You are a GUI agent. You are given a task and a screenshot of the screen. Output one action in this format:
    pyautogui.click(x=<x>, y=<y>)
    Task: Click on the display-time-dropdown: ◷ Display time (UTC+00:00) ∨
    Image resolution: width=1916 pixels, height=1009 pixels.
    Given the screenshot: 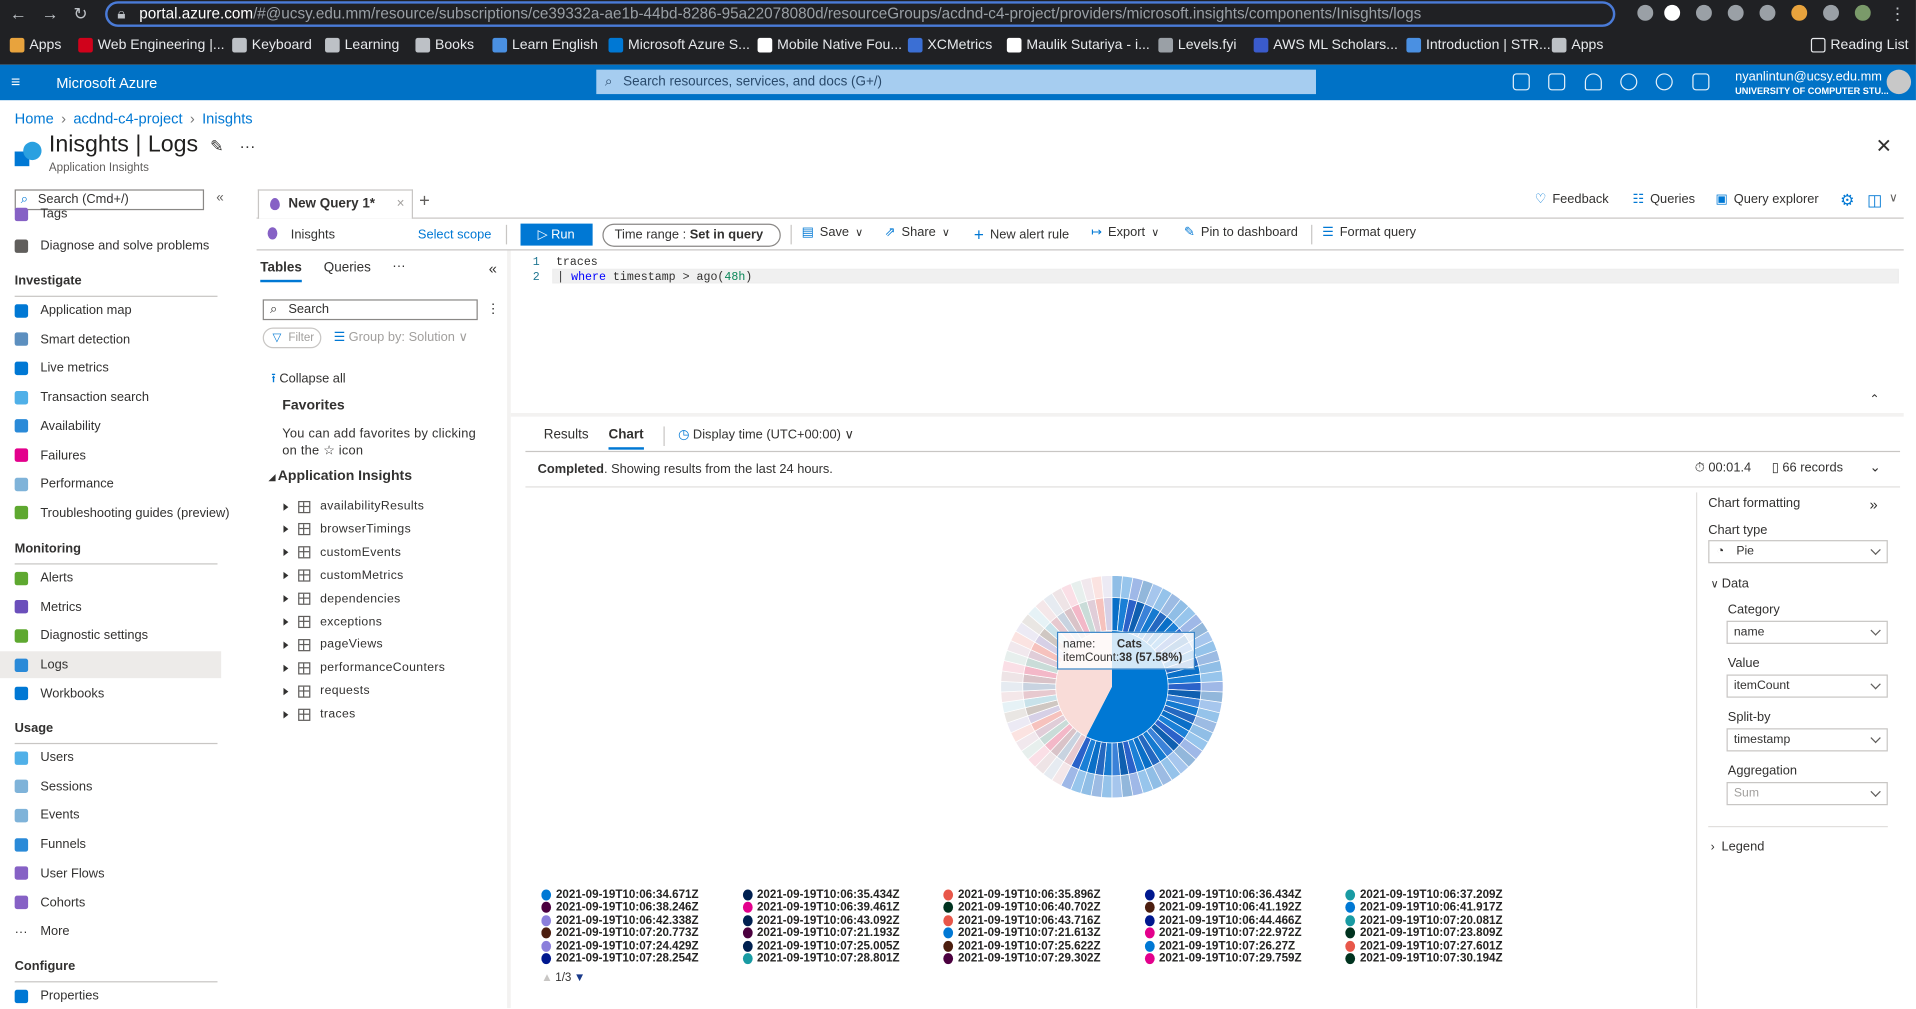 What is the action you would take?
    pyautogui.click(x=766, y=435)
    